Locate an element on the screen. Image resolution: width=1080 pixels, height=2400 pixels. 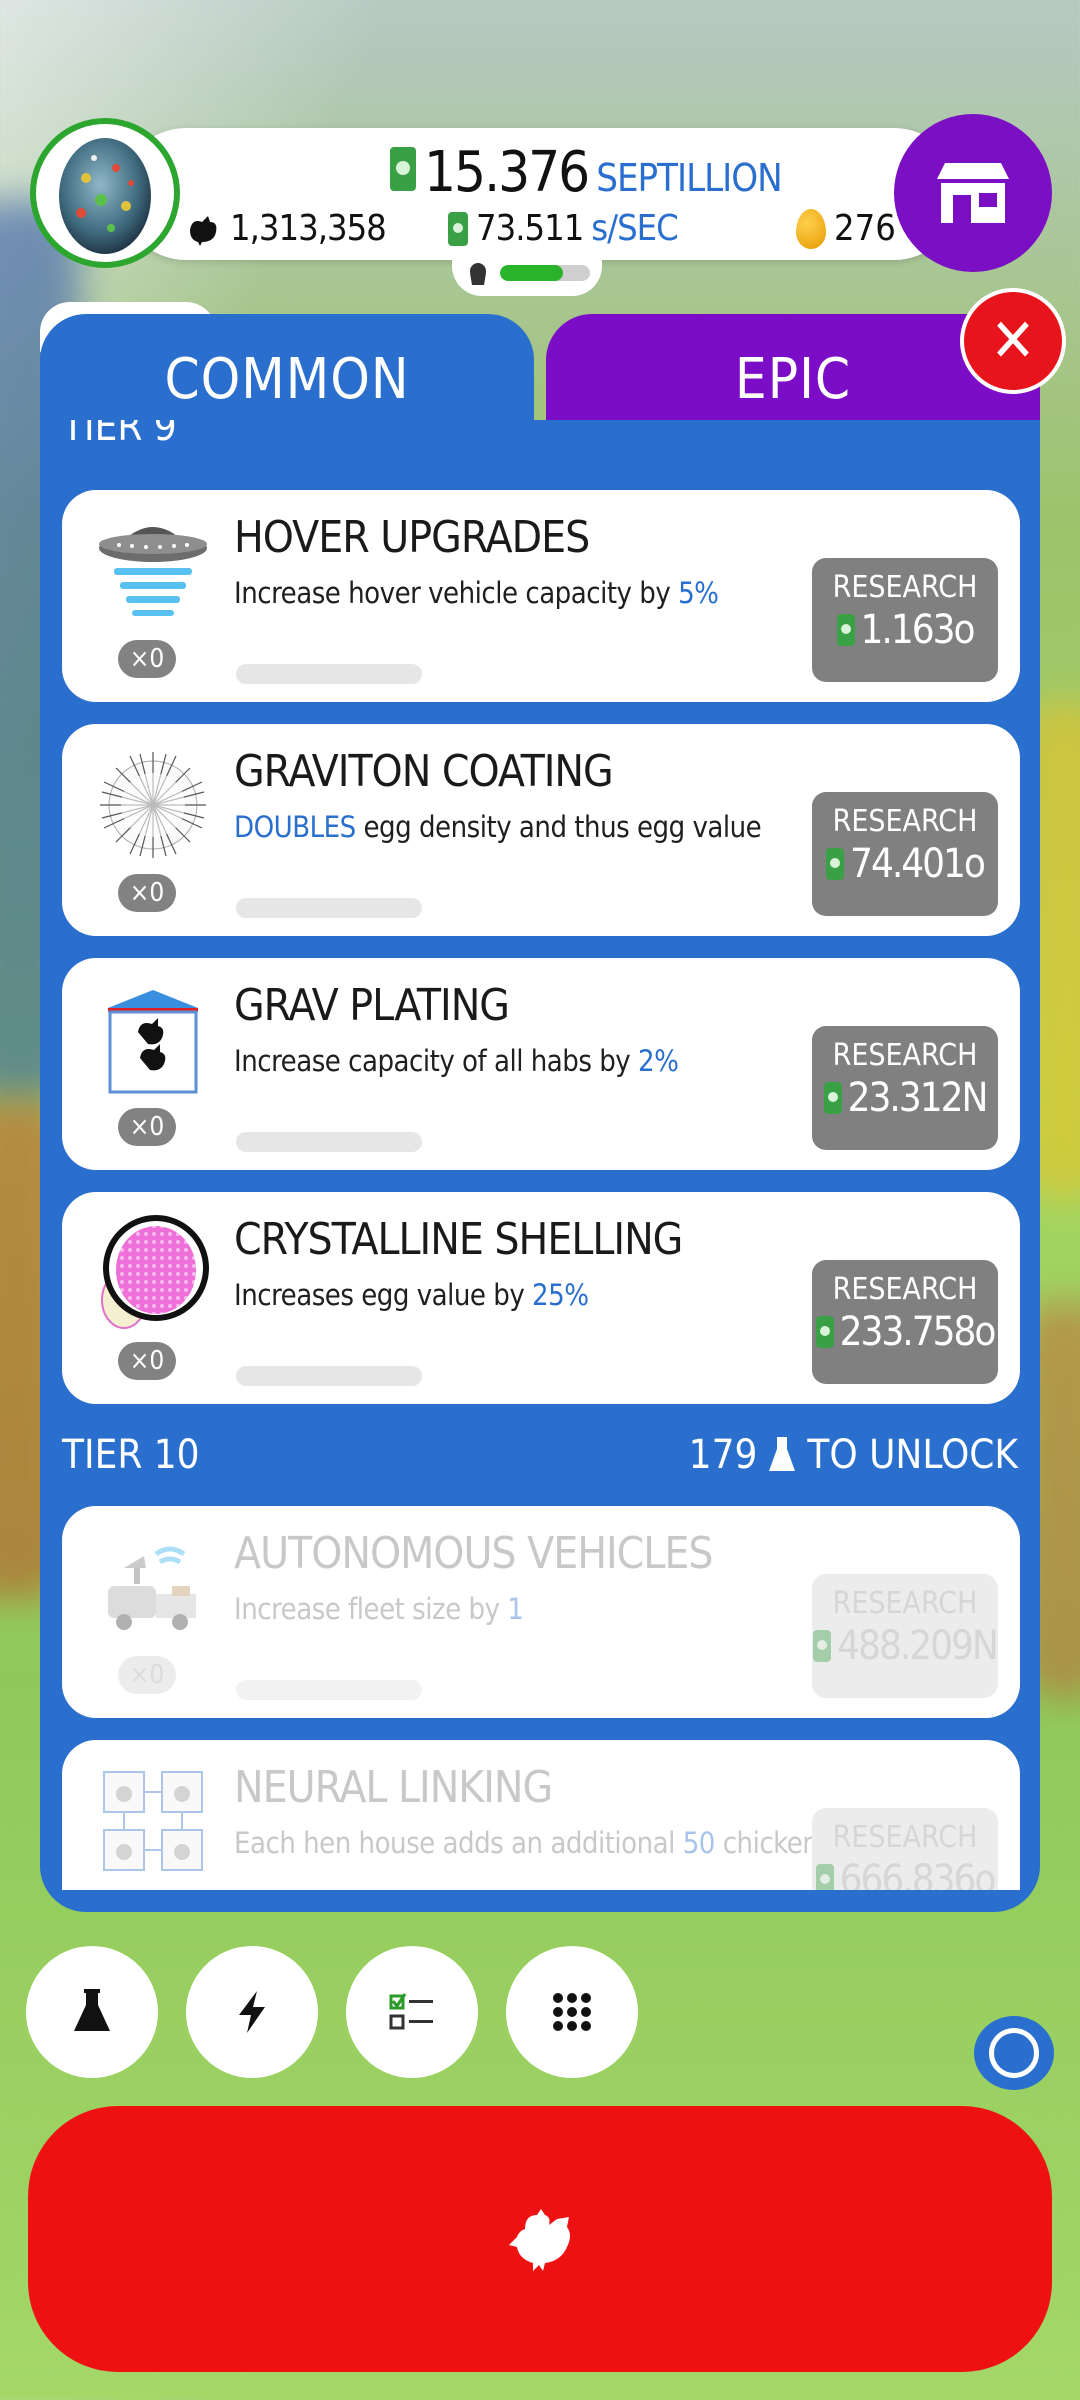
research-button: RESEARCH 233.758o is located at coordinates (905, 1322).